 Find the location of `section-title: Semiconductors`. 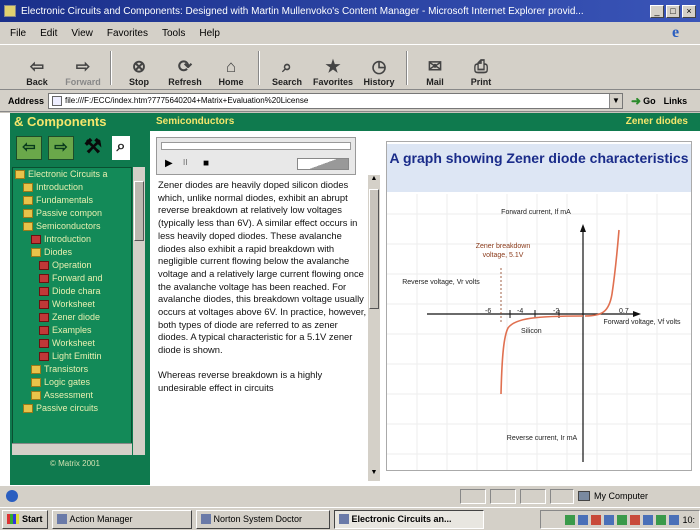

section-title: Semiconductors is located at coordinates (195, 121).